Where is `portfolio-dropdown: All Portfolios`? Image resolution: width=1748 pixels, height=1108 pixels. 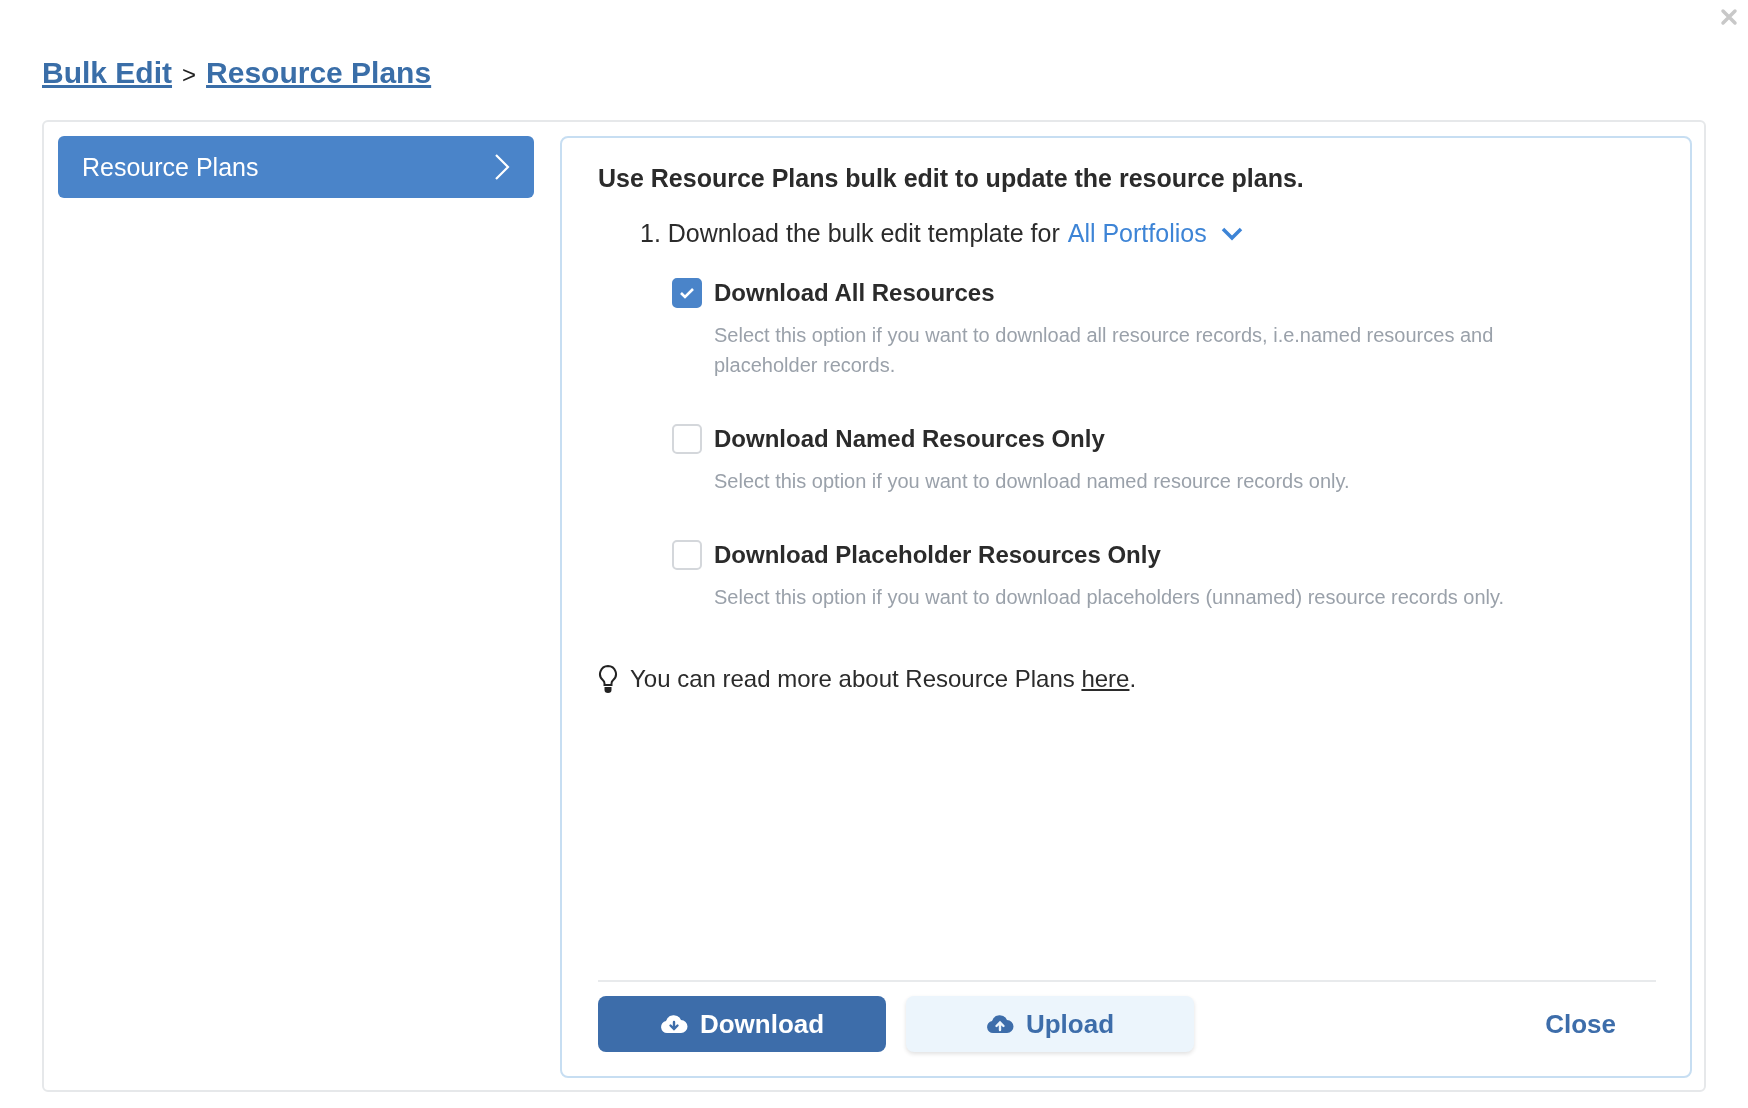
portfolio-dropdown: All Portfolios is located at coordinates (1155, 233).